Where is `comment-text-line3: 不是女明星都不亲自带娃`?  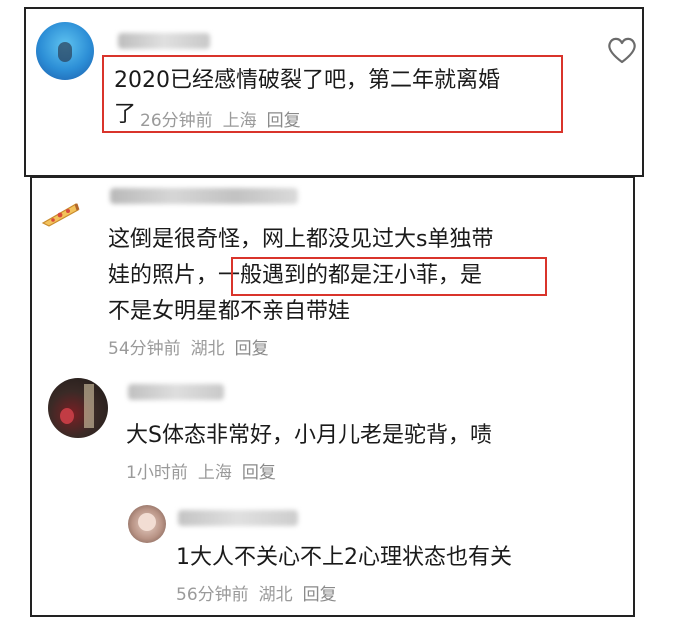
comment-text-line3: 不是女明星都不亲自带娃 is located at coordinates (229, 311).